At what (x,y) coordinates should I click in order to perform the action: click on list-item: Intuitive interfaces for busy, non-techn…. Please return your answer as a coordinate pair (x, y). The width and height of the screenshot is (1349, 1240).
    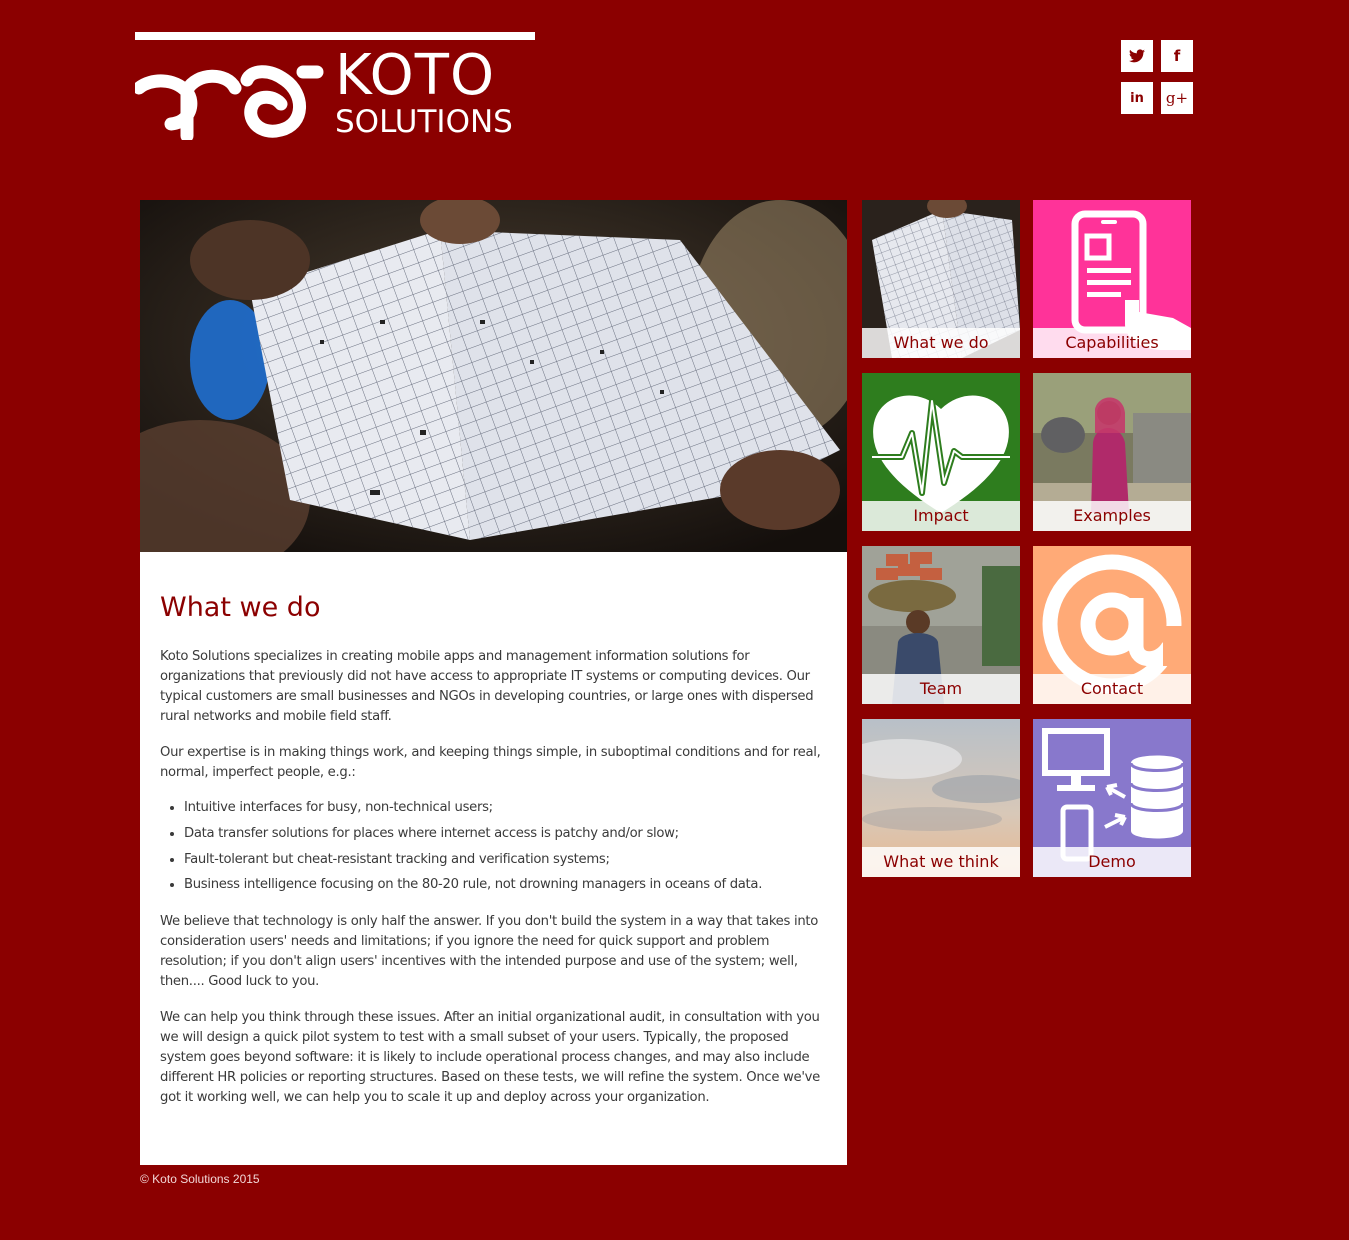
    Looking at the image, I should click on (505, 808).